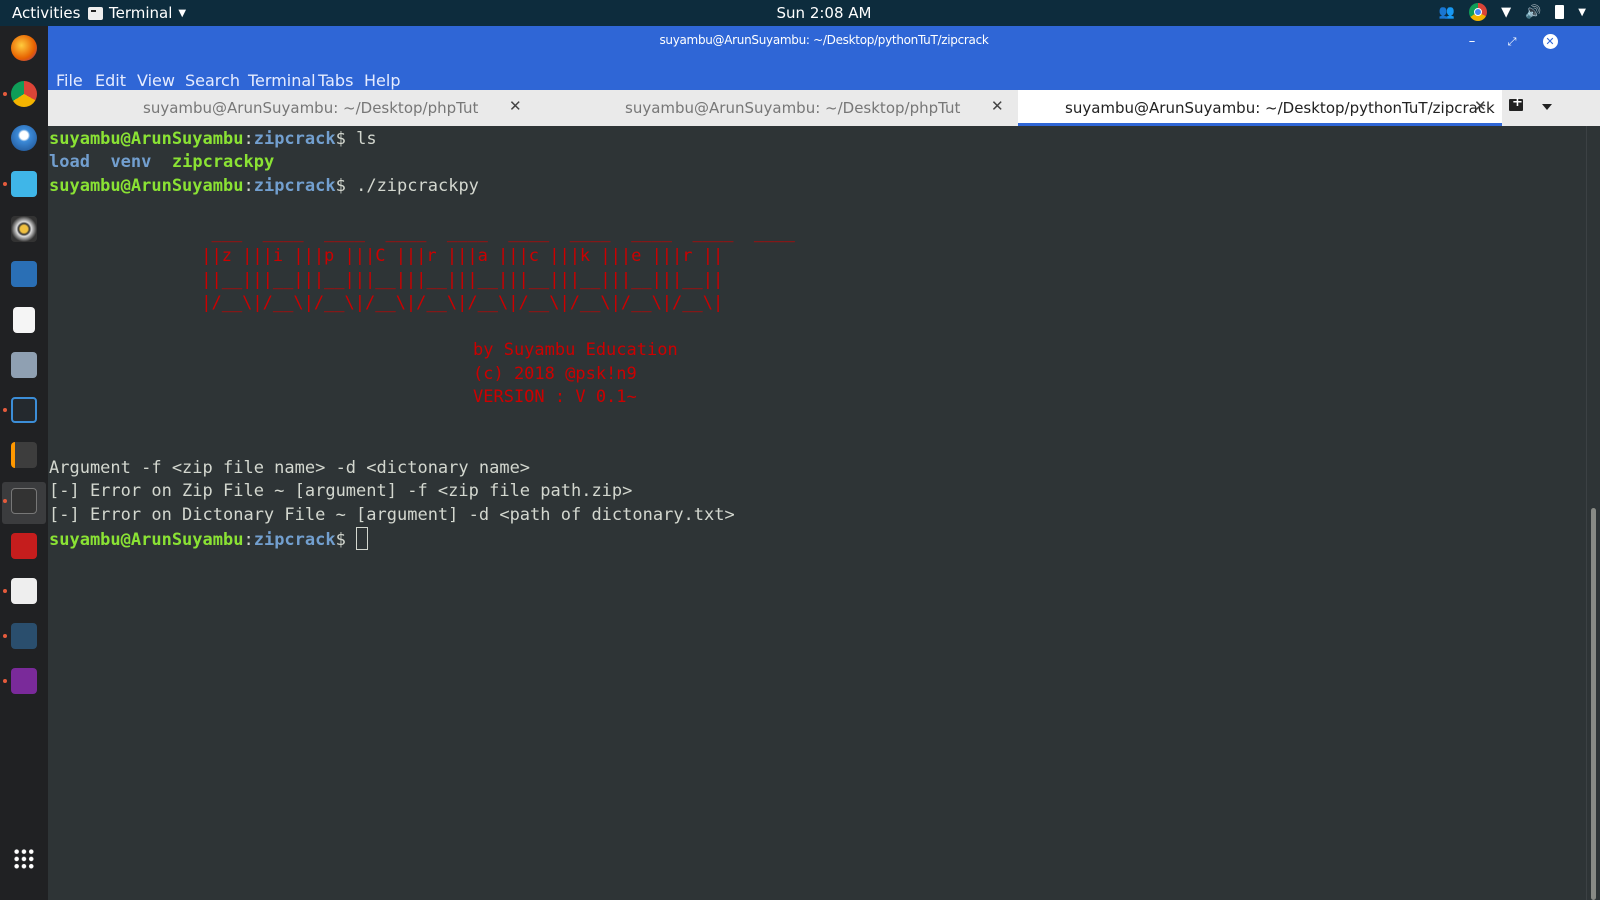 The height and width of the screenshot is (900, 1600). Describe the element at coordinates (24, 410) in the screenshot. I see `vscode-icon` at that location.